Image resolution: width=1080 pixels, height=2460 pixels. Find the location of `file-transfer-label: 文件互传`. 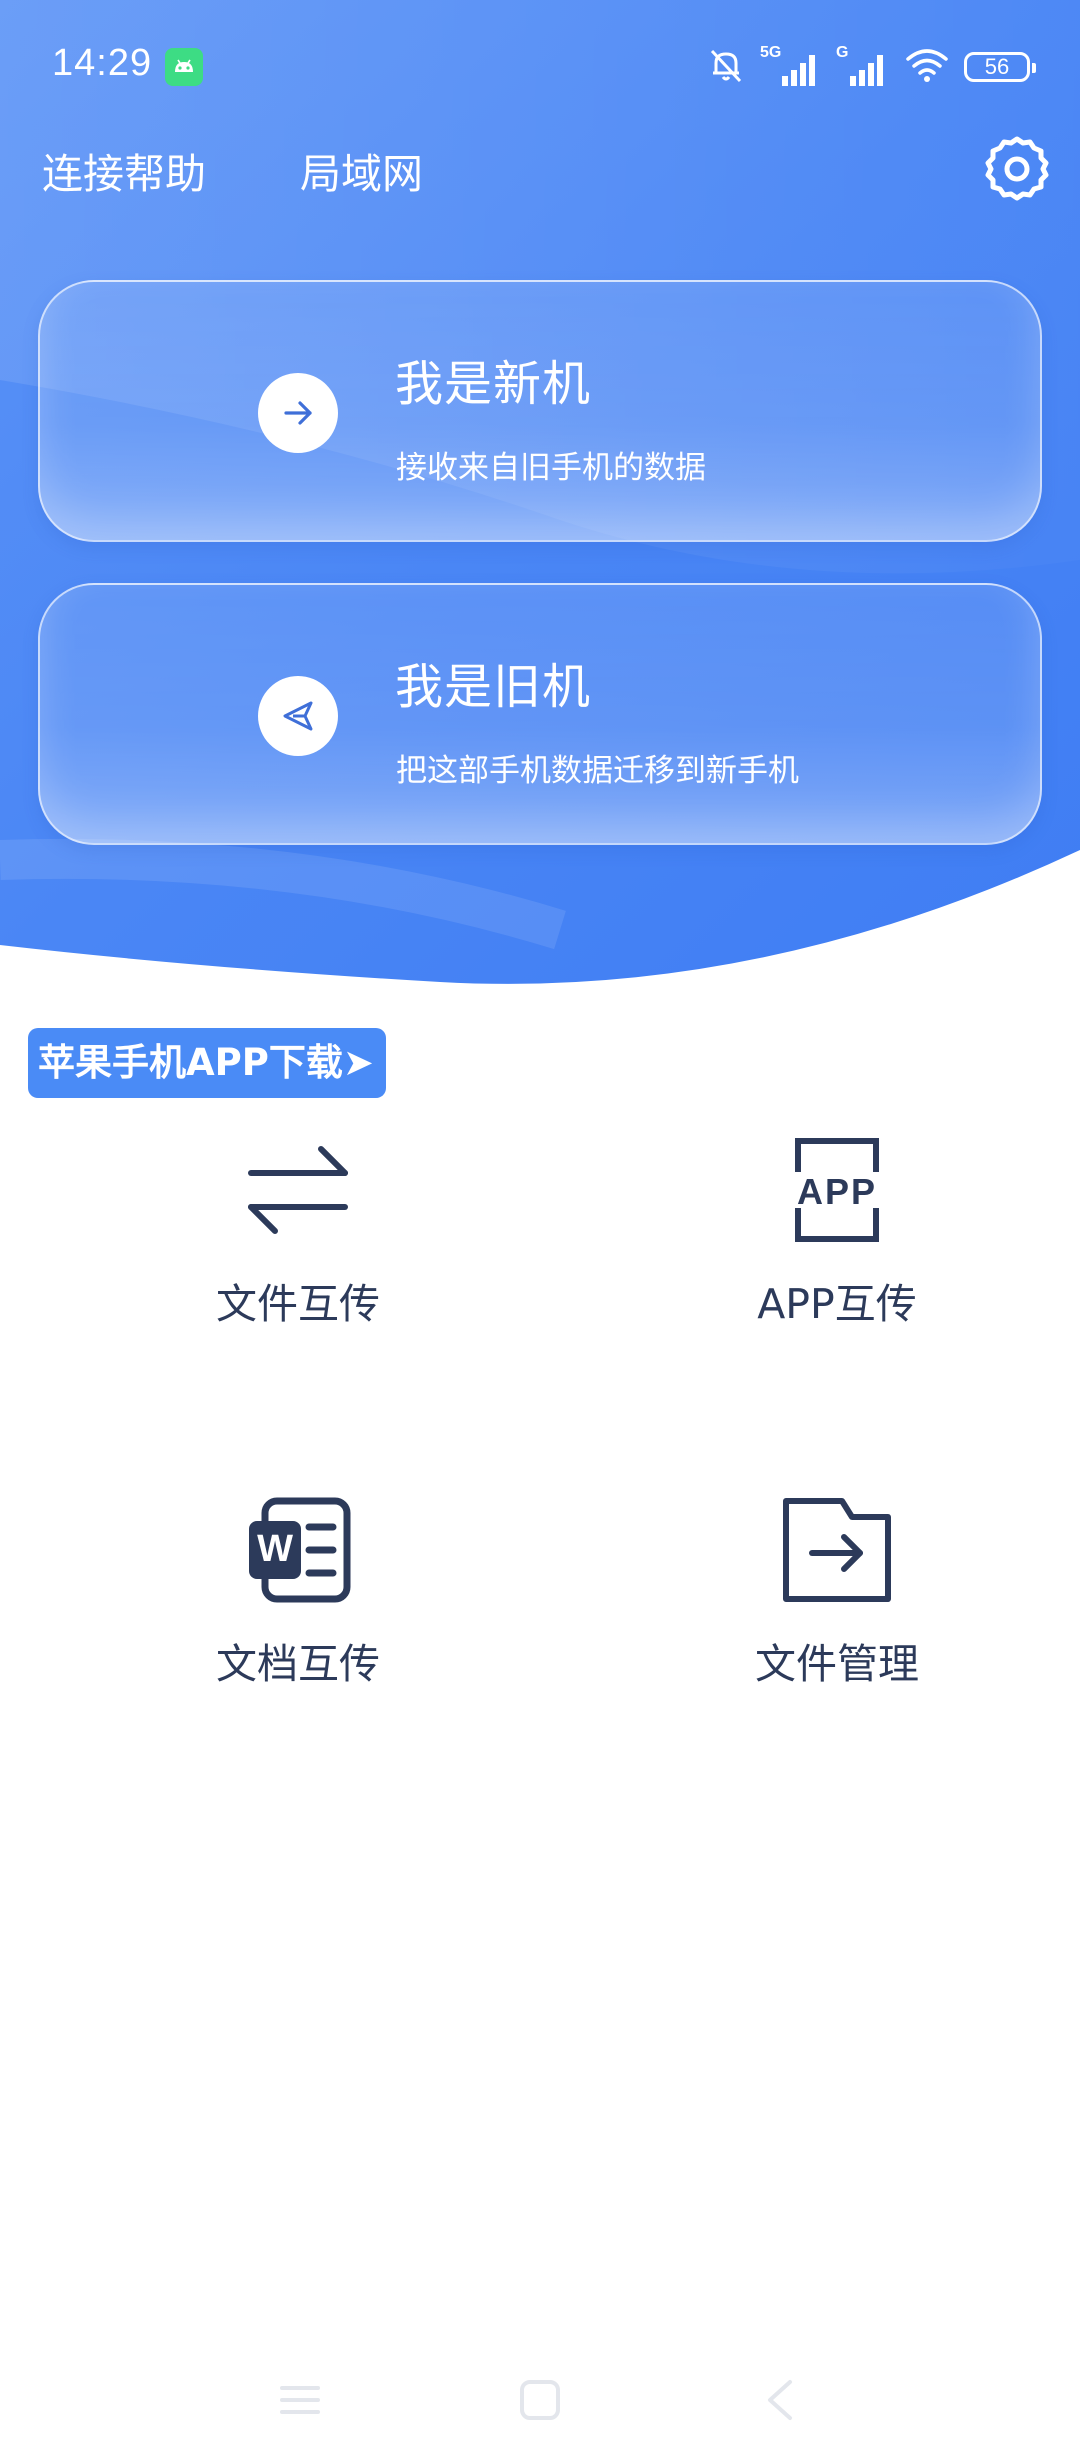

file-transfer-label: 文件互传 is located at coordinates (298, 1304).